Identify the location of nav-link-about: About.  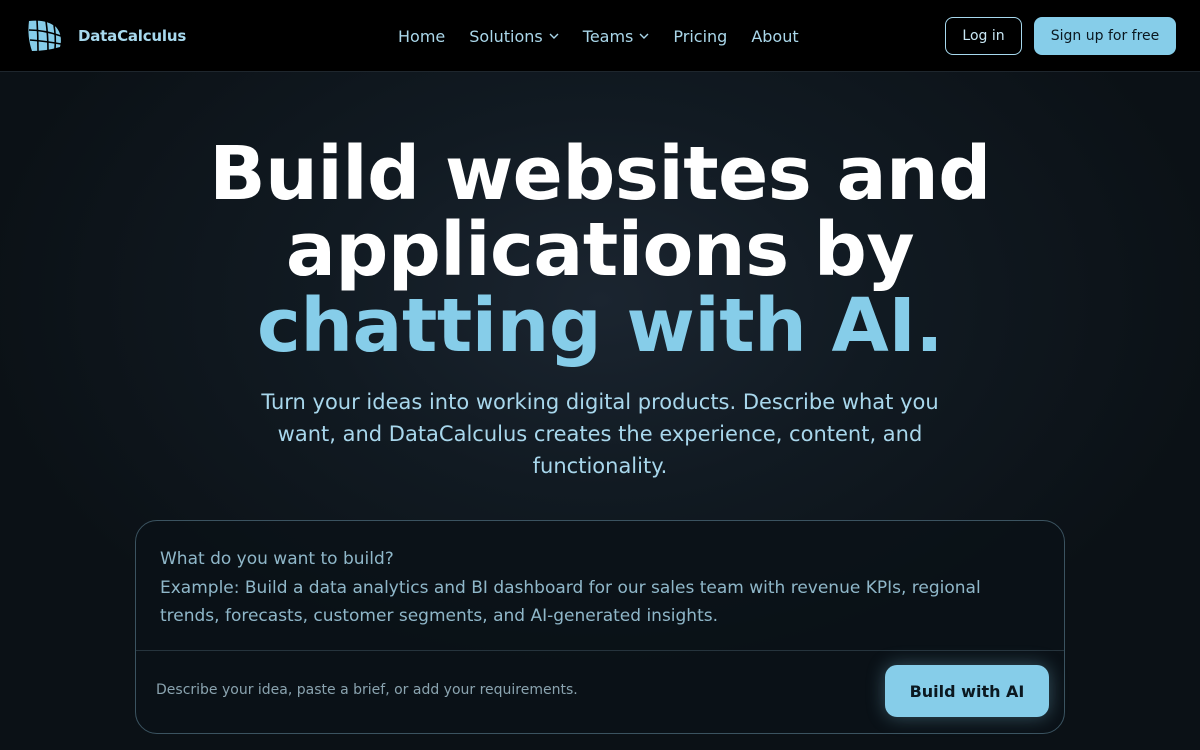
(774, 36).